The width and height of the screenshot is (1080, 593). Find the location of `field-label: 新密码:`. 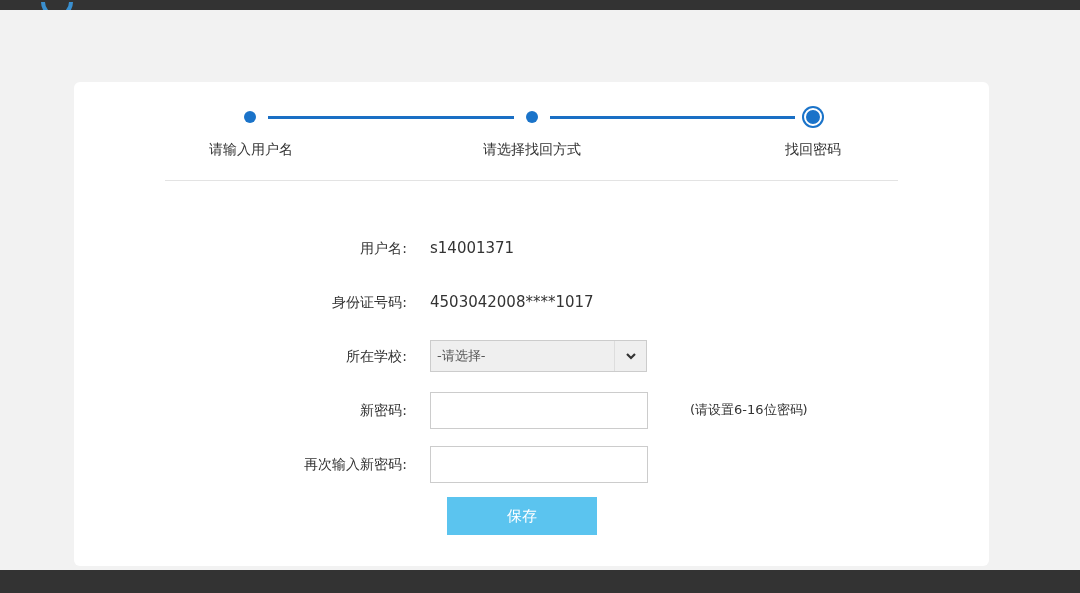

field-label: 新密码: is located at coordinates (383, 410).